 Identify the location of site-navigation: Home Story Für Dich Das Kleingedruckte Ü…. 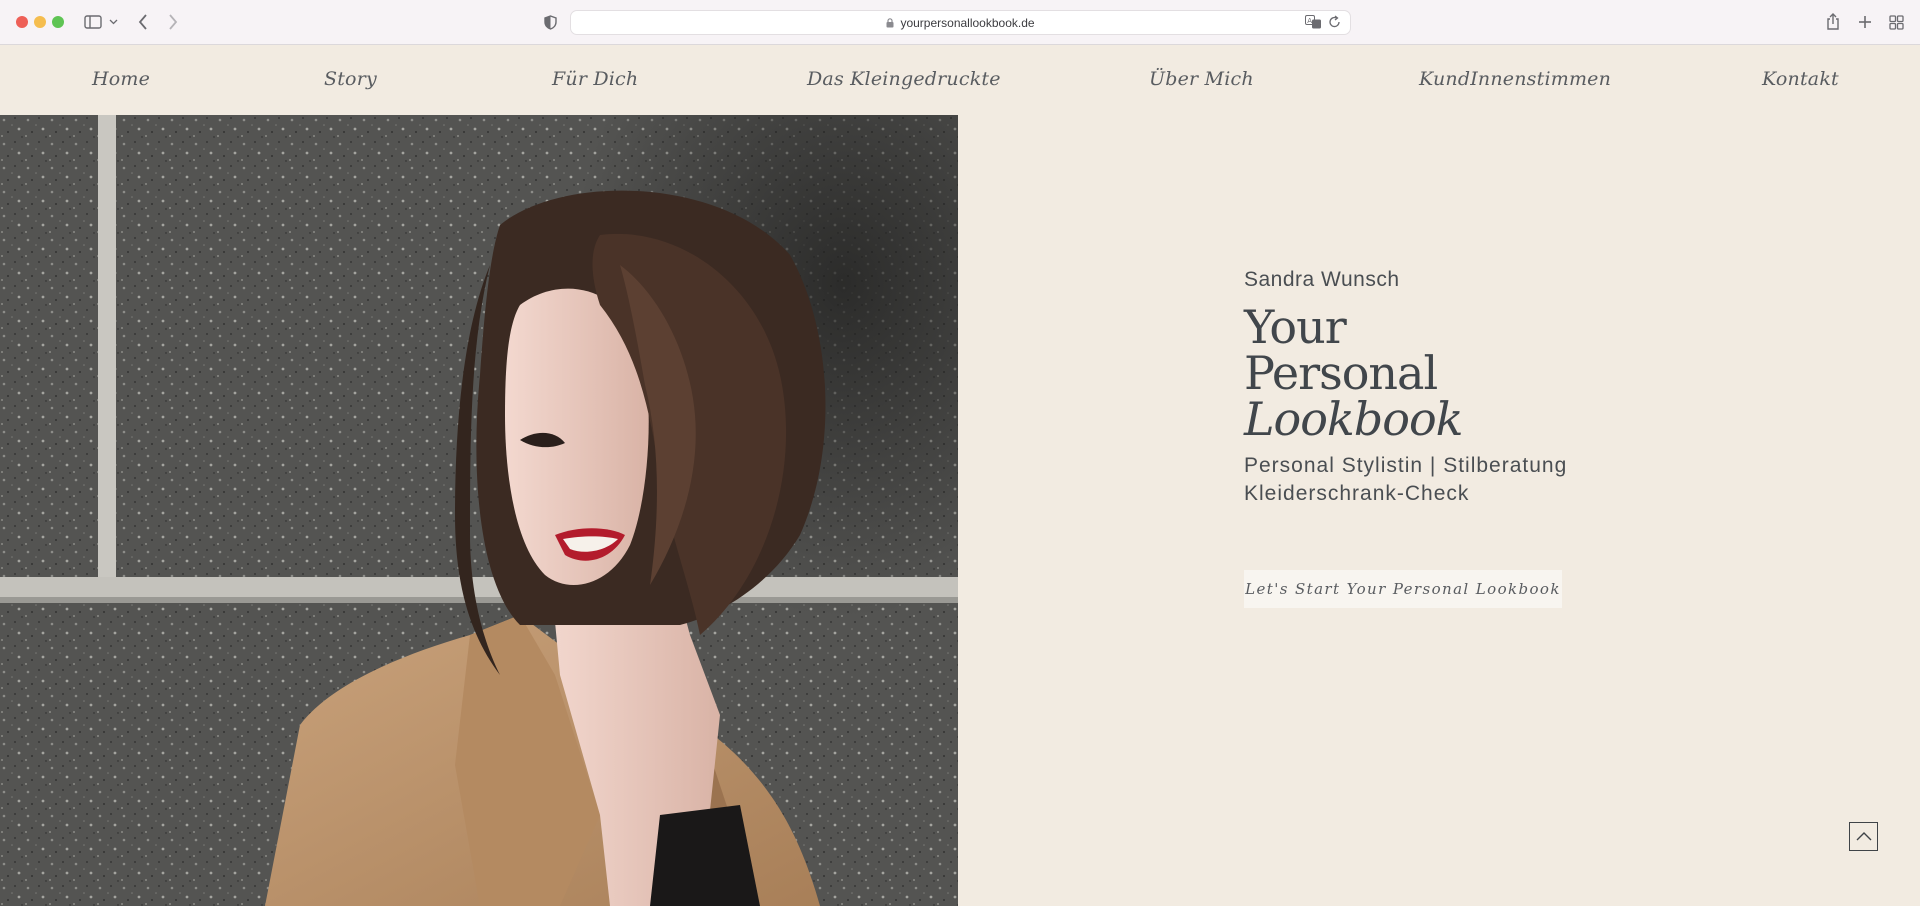
(960, 80).